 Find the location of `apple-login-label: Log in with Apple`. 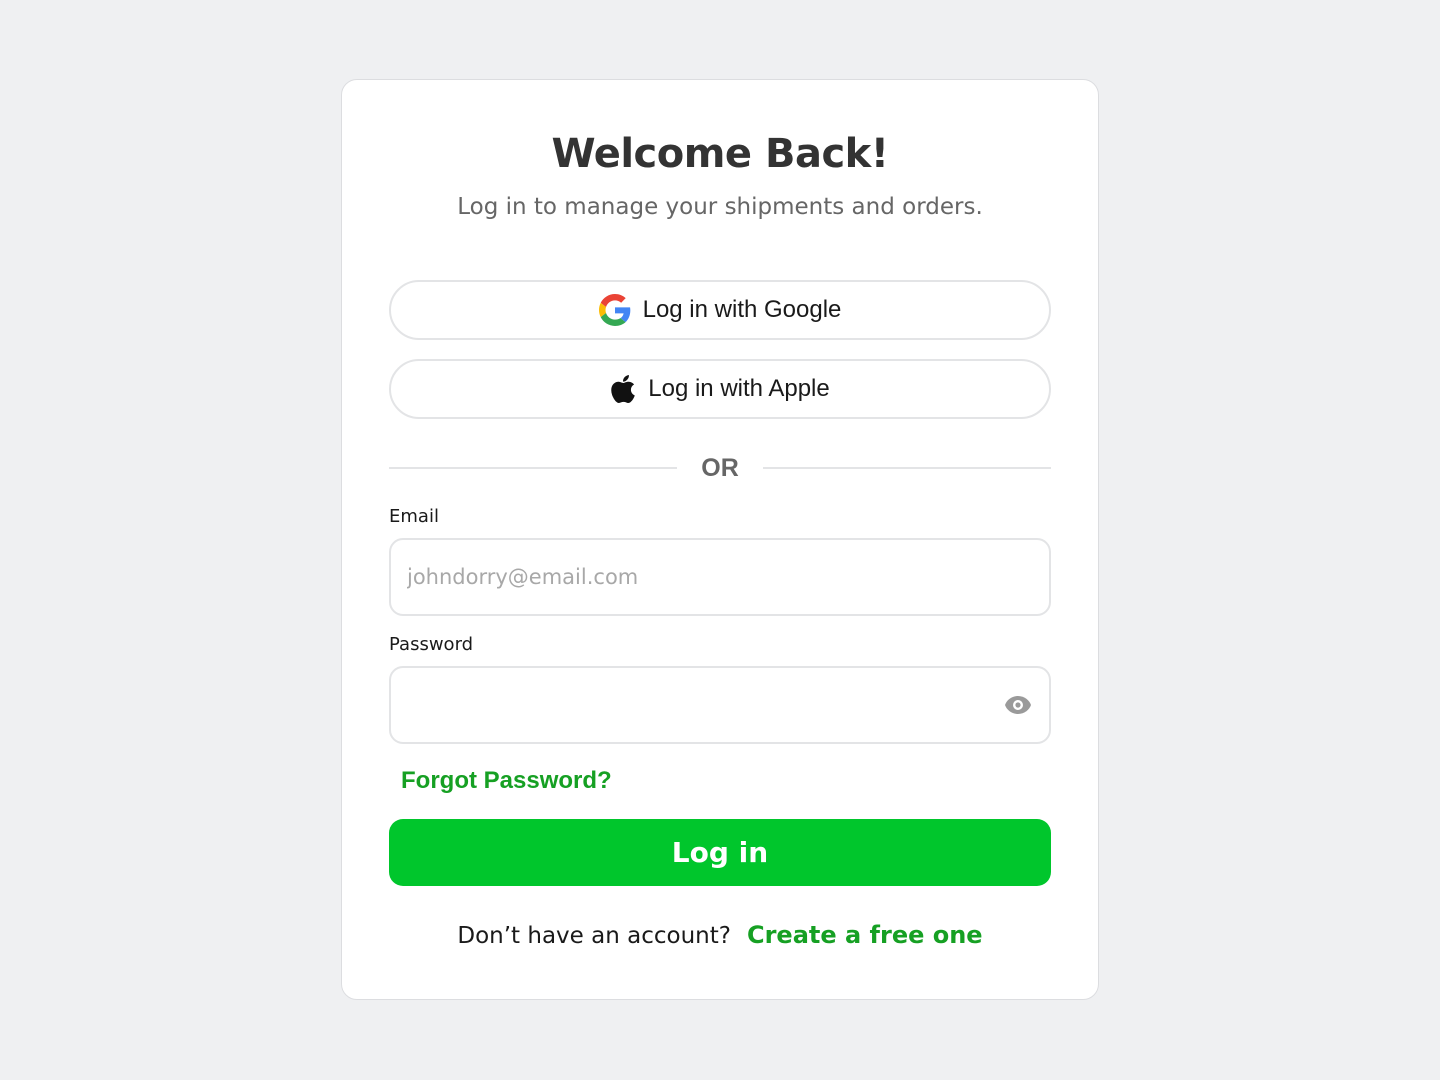

apple-login-label: Log in with Apple is located at coordinates (739, 388).